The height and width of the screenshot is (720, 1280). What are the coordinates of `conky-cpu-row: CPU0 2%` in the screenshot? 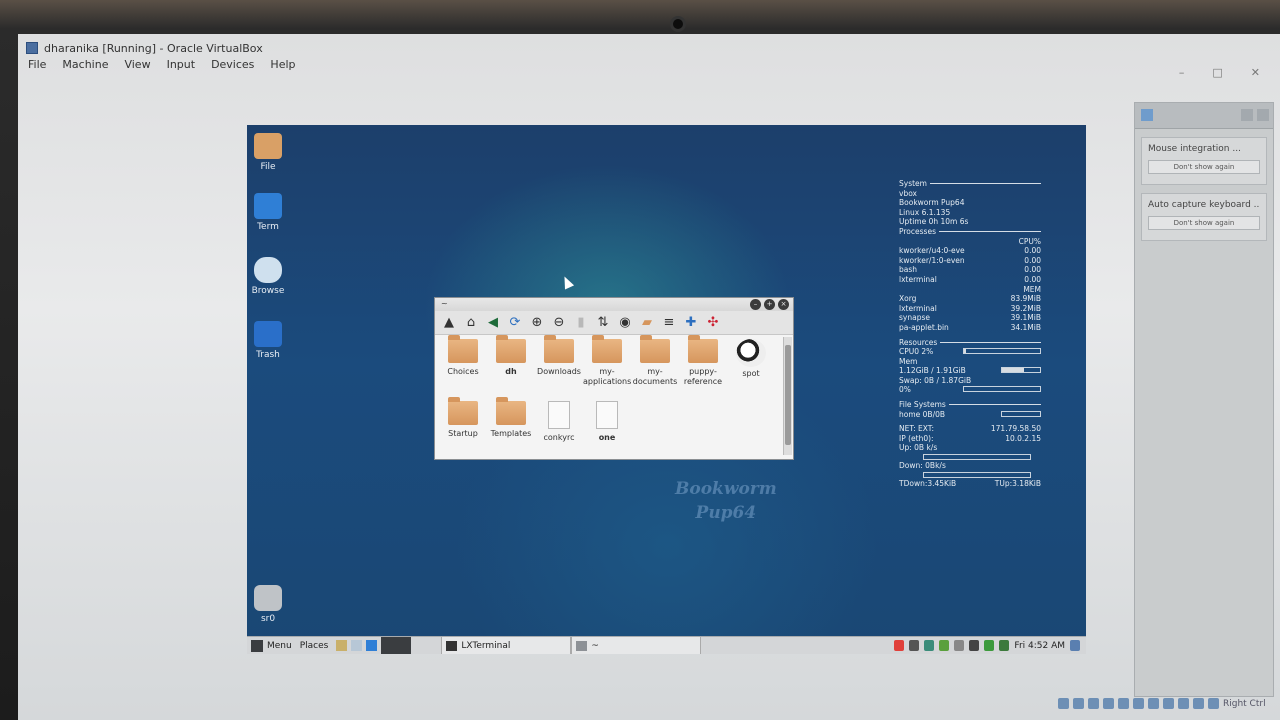 It's located at (970, 352).